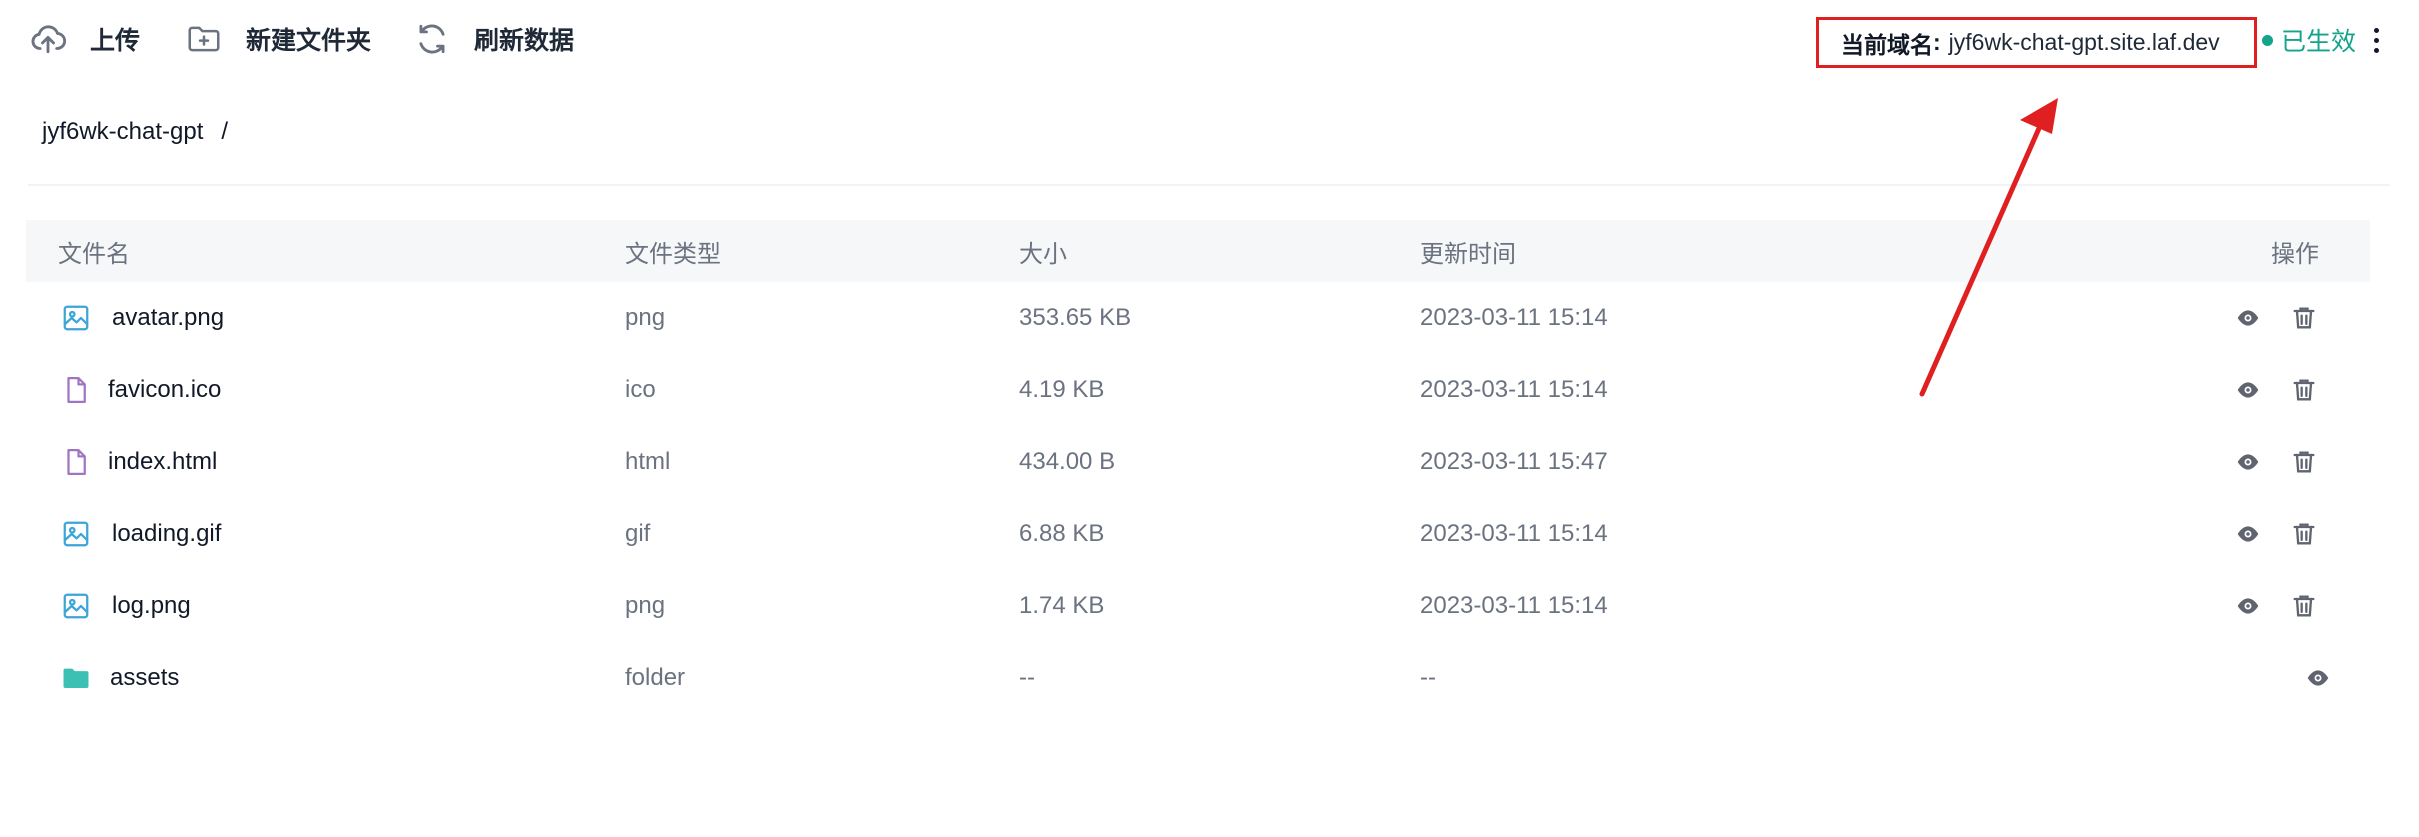 The image size is (2419, 837). What do you see at coordinates (673, 254) in the screenshot?
I see `header-type: 文件类型` at bounding box center [673, 254].